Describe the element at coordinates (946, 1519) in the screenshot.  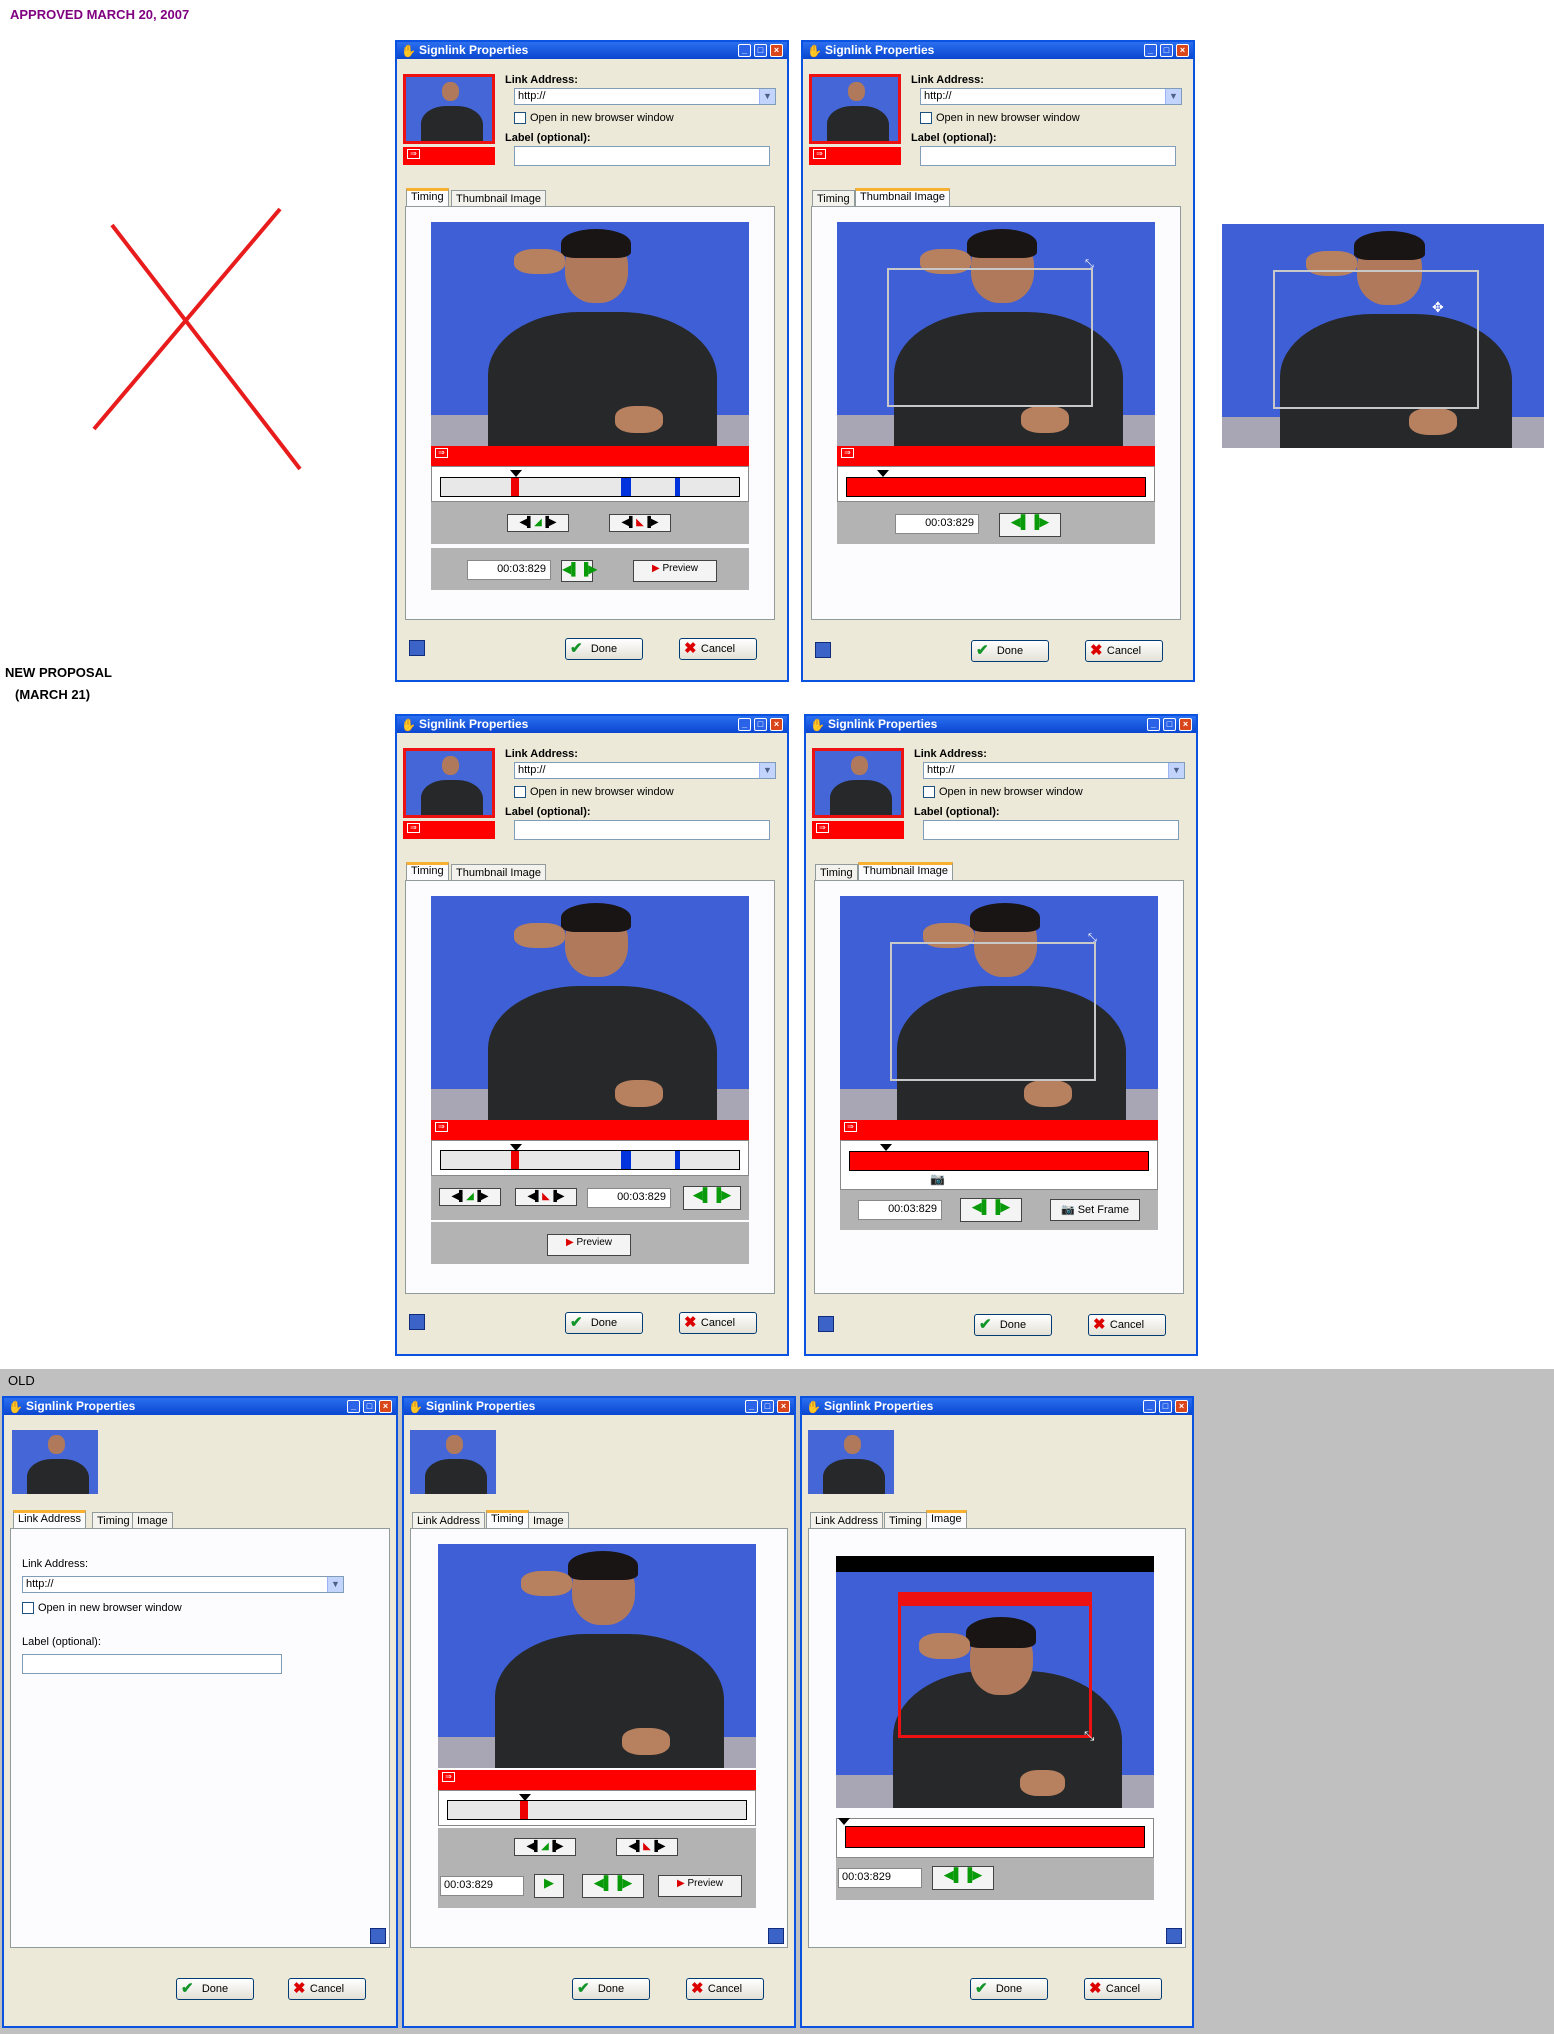
I see `tab-image: Image` at that location.